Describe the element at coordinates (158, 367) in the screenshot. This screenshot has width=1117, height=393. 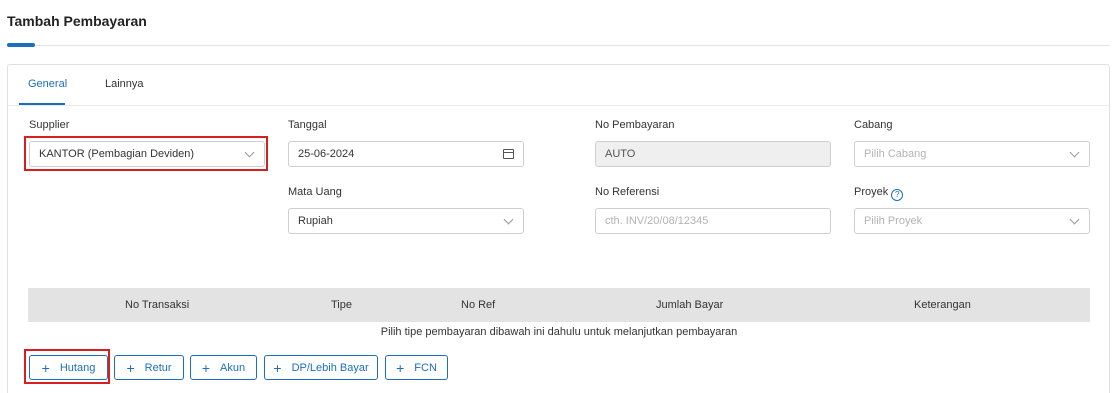
I see `retur-label: Retur` at that location.